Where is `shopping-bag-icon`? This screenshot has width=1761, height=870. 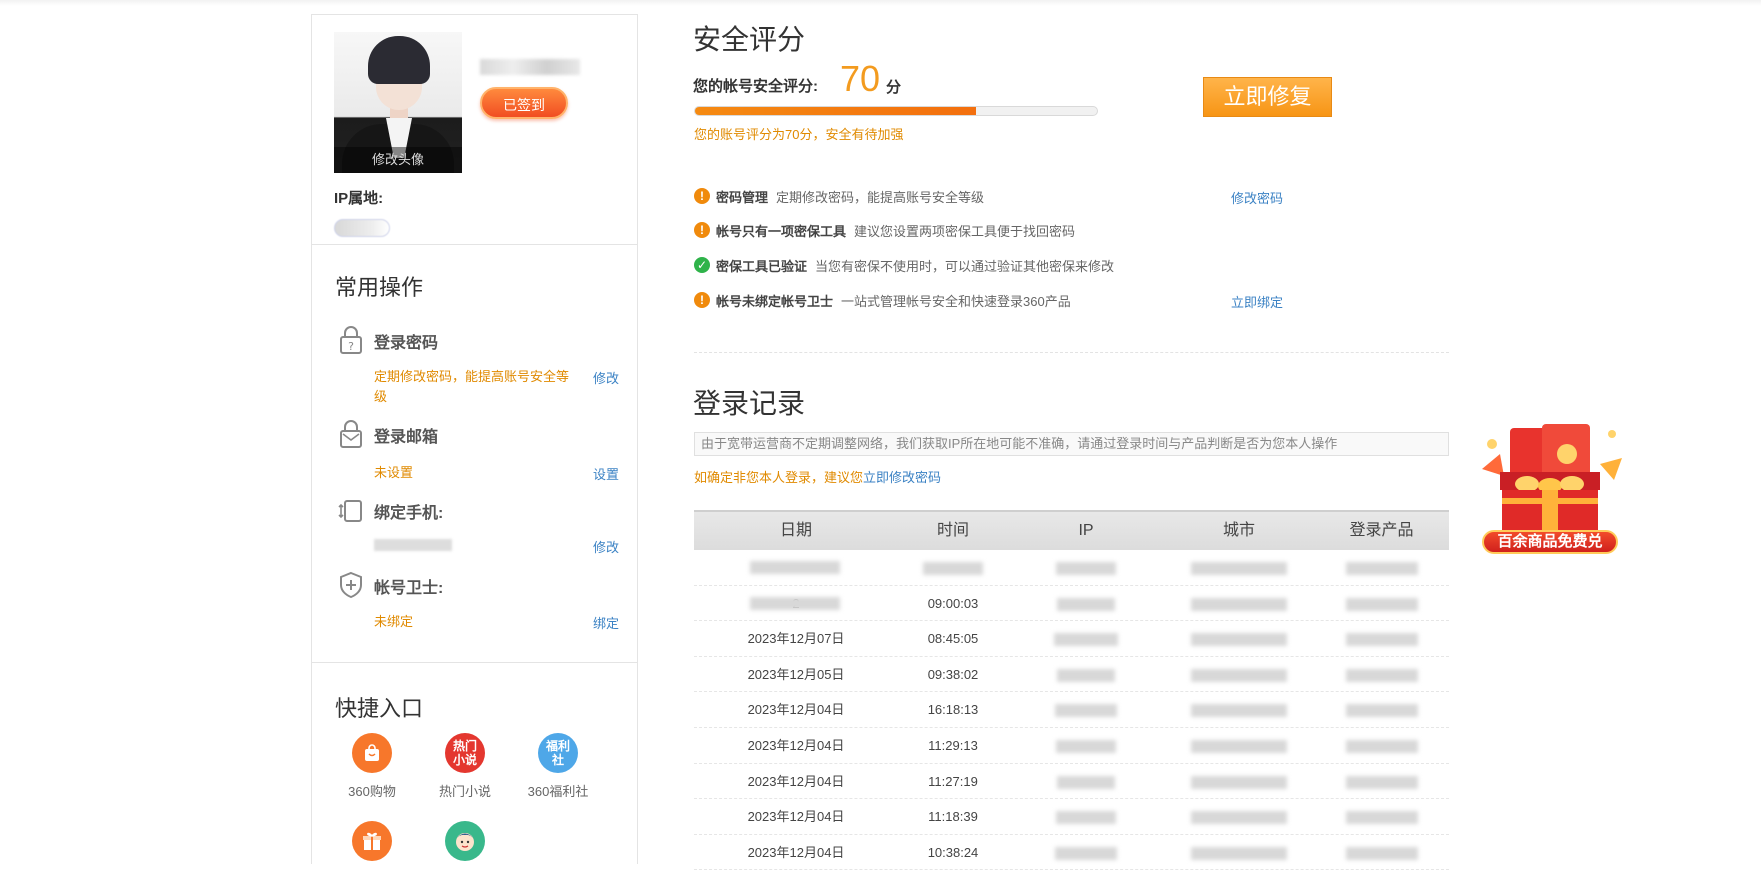 shopping-bag-icon is located at coordinates (372, 753).